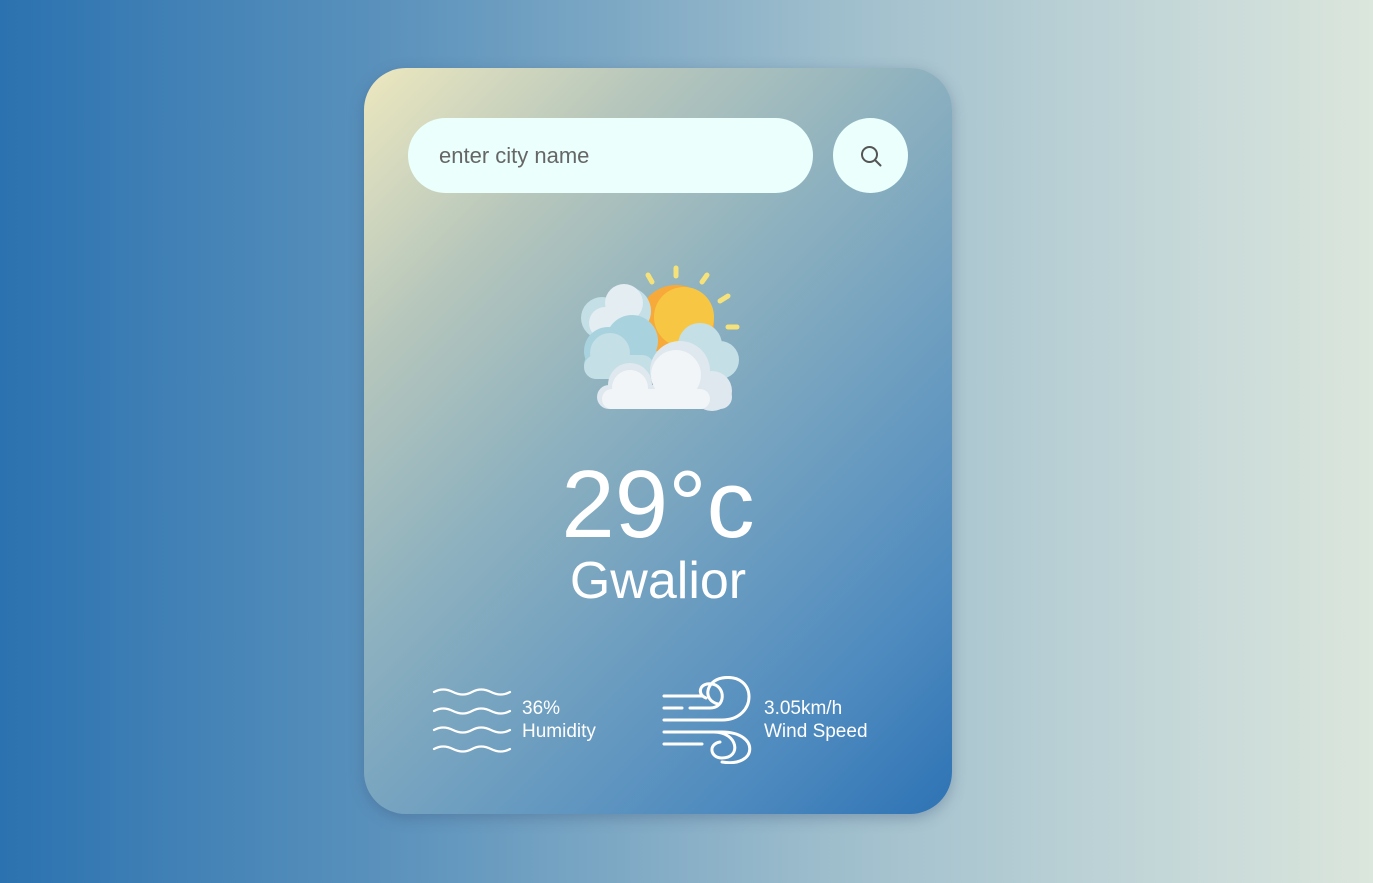 The width and height of the screenshot is (1373, 883). Describe the element at coordinates (803, 708) in the screenshot. I see `wind-value: 3.05km/h` at that location.